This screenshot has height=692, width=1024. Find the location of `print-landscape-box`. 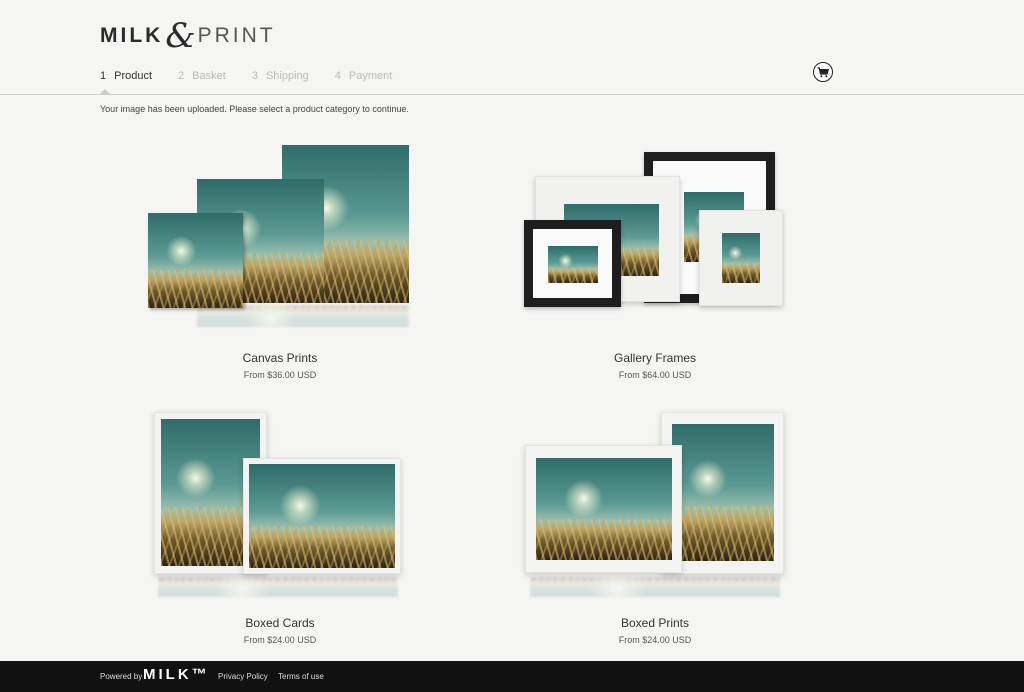

print-landscape-box is located at coordinates (603, 509).